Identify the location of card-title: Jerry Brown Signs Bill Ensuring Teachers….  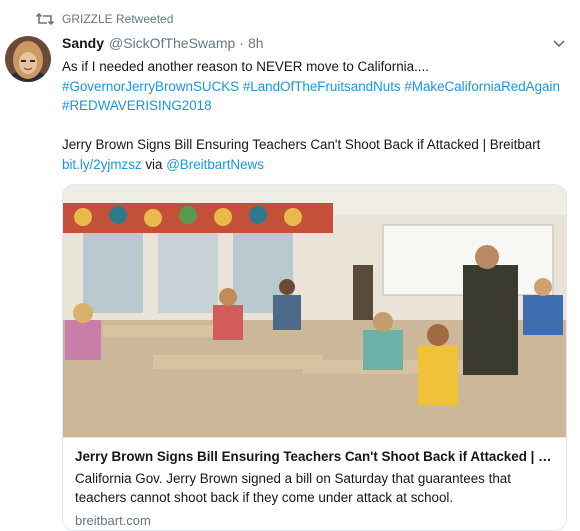
(314, 457).